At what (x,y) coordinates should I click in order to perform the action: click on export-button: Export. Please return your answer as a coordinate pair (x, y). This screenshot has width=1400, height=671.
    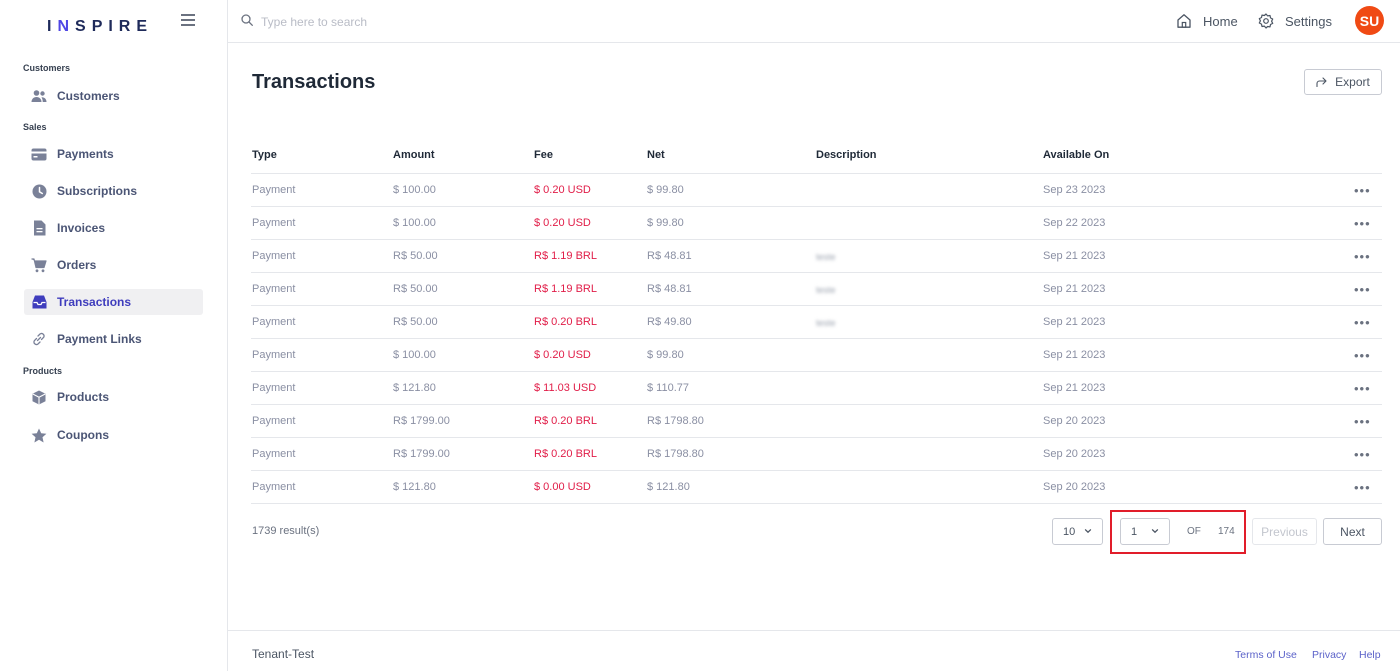
    Looking at the image, I should click on (1343, 82).